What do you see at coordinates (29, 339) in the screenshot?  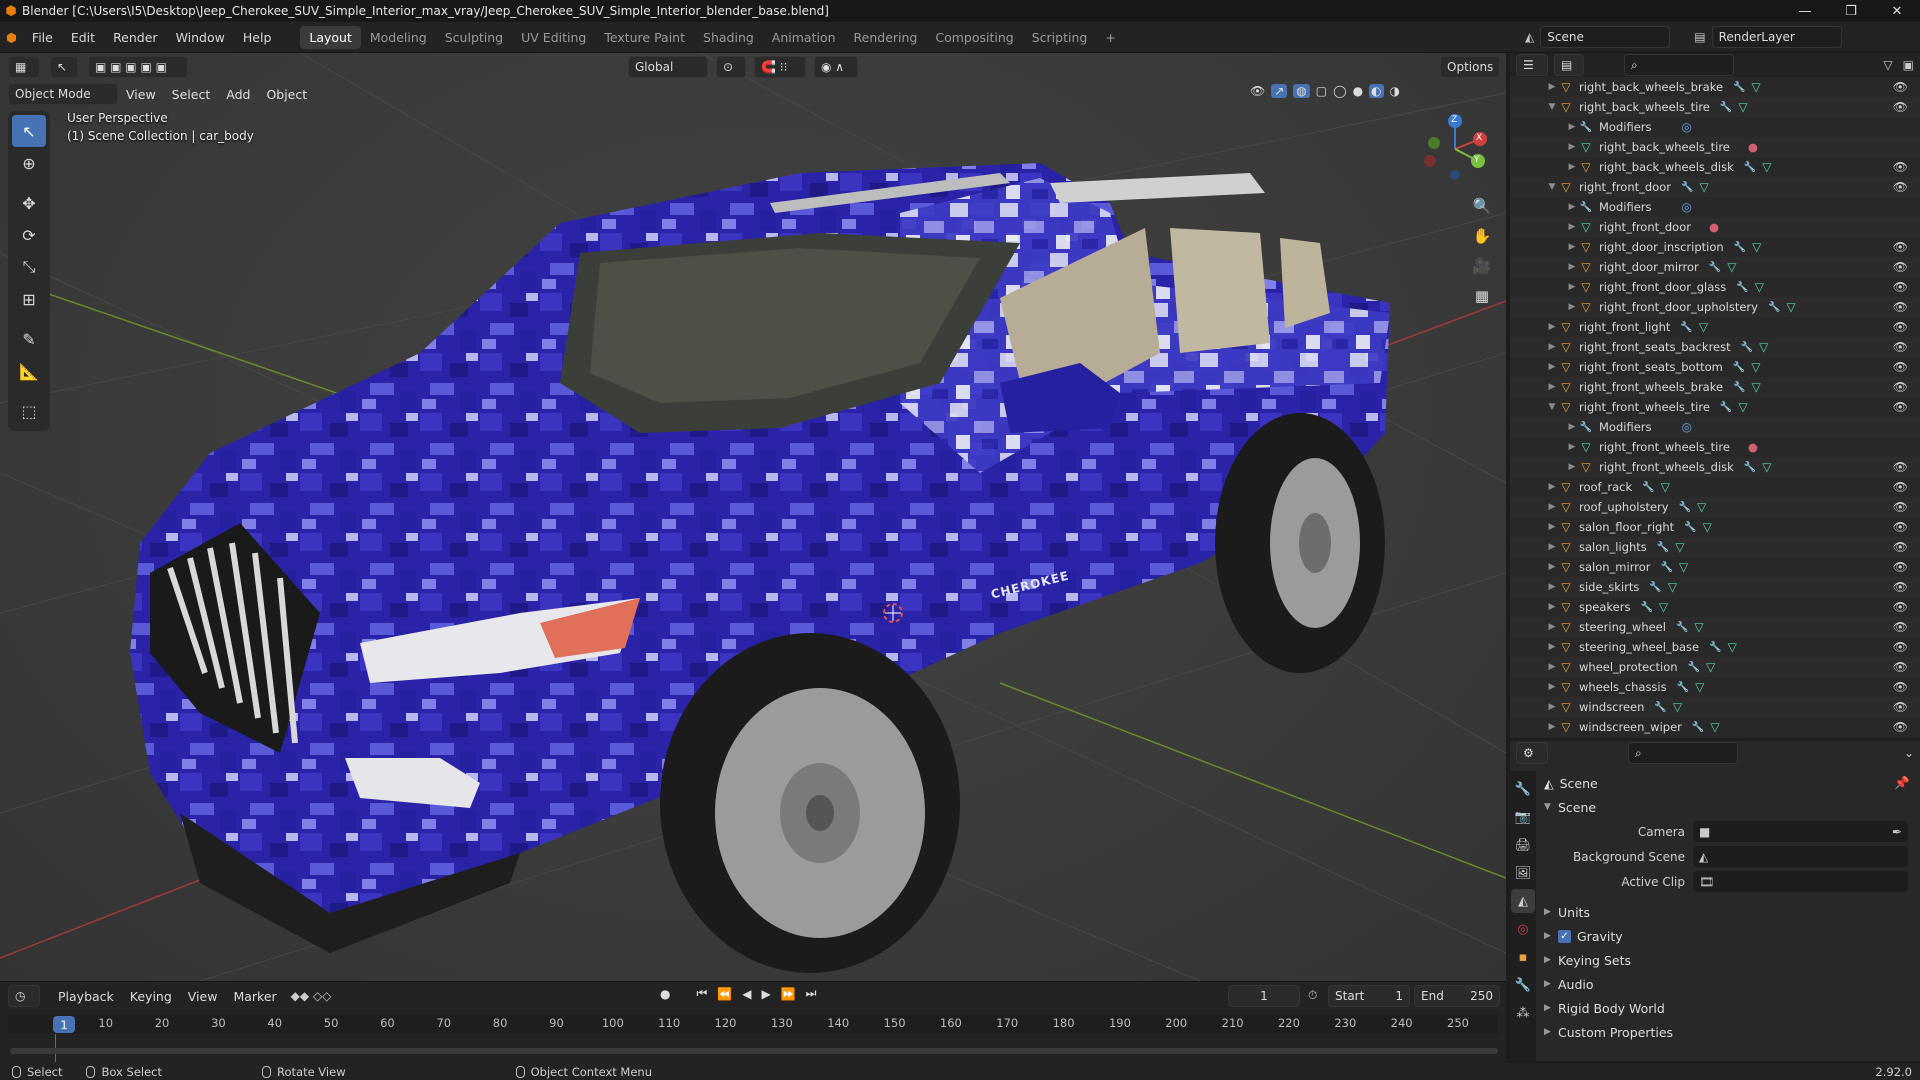 I see `annotate-tool-icon: ✎` at bounding box center [29, 339].